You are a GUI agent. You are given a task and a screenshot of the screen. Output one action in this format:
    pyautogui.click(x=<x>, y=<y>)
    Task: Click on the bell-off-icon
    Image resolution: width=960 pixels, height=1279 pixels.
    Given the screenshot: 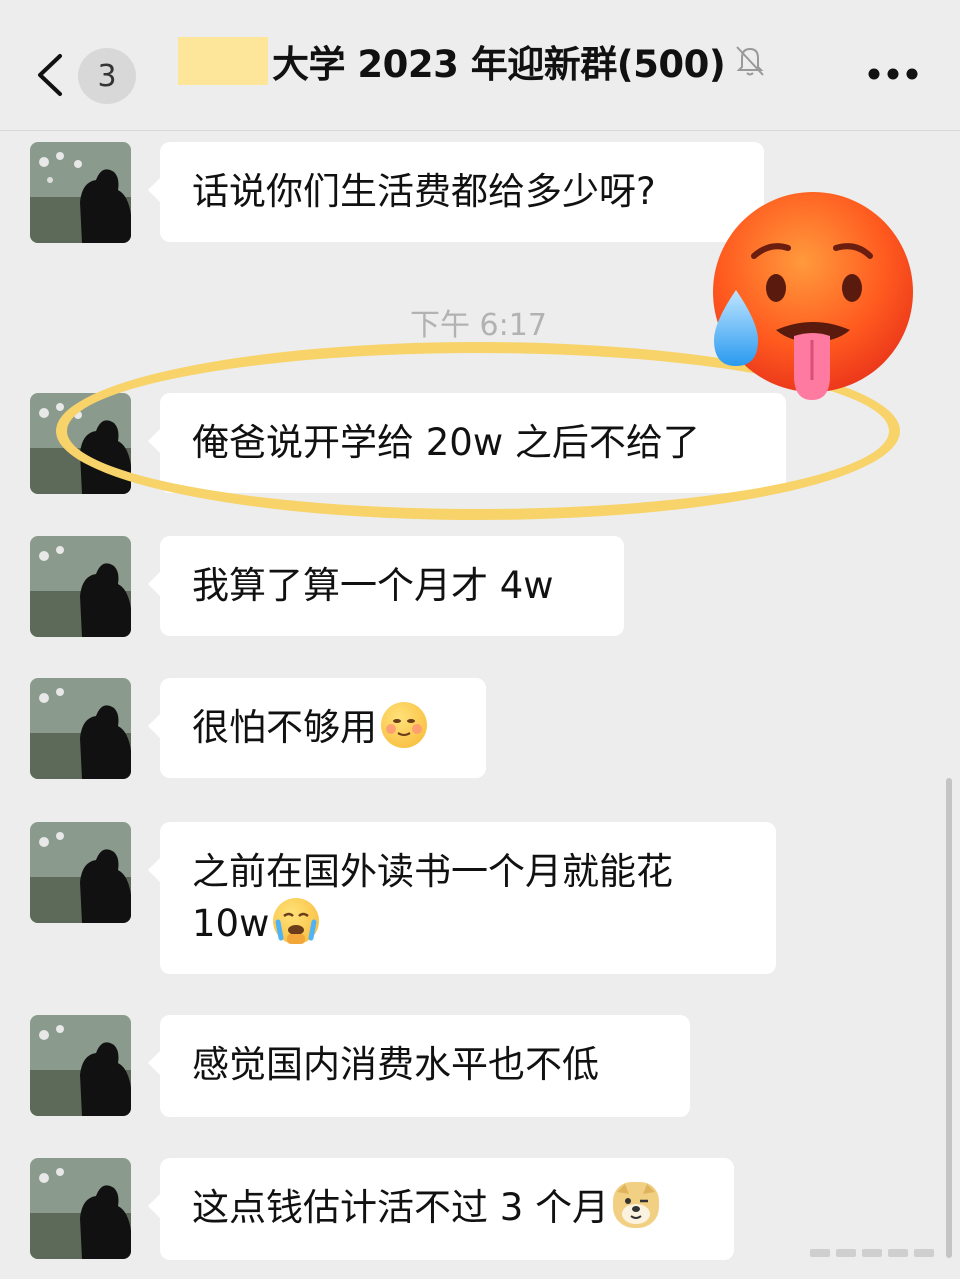 What is the action you would take?
    pyautogui.click(x=750, y=61)
    